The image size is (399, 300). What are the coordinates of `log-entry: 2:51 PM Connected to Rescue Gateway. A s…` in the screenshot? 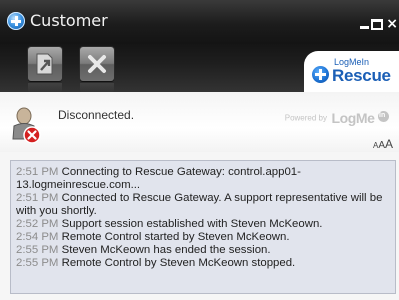 It's located at (204, 205).